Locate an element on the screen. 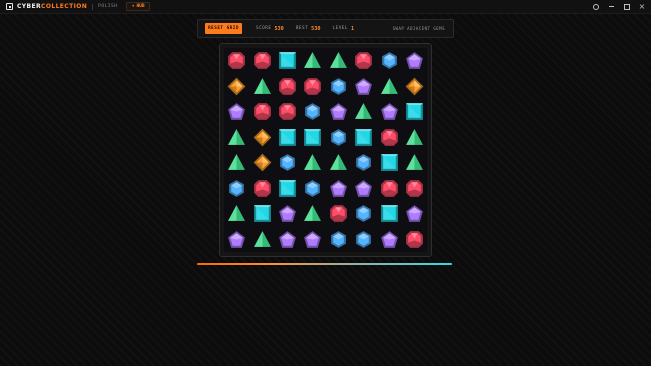 This screenshot has height=366, width=651. settings-button is located at coordinates (596, 6).